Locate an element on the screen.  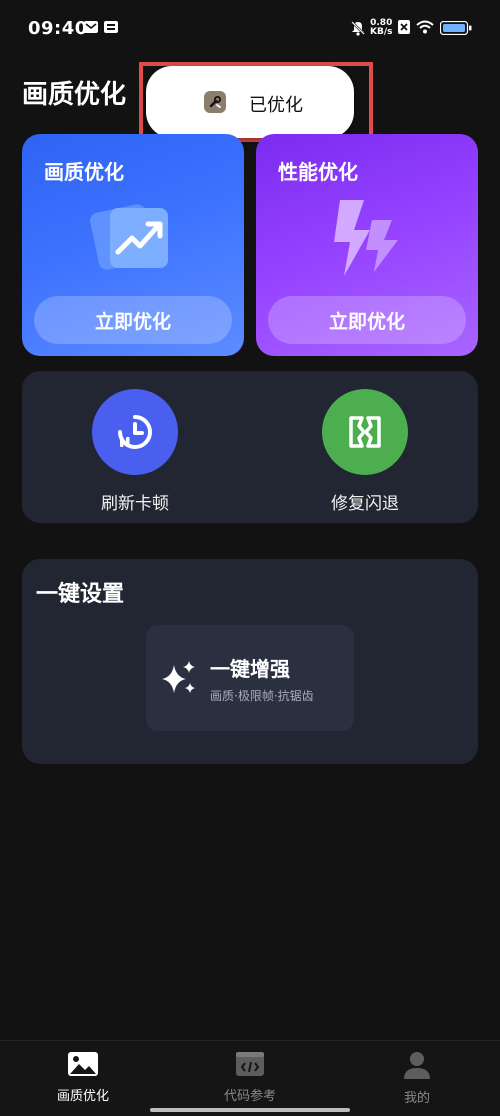
clock-icon is located at coordinates (135, 432).